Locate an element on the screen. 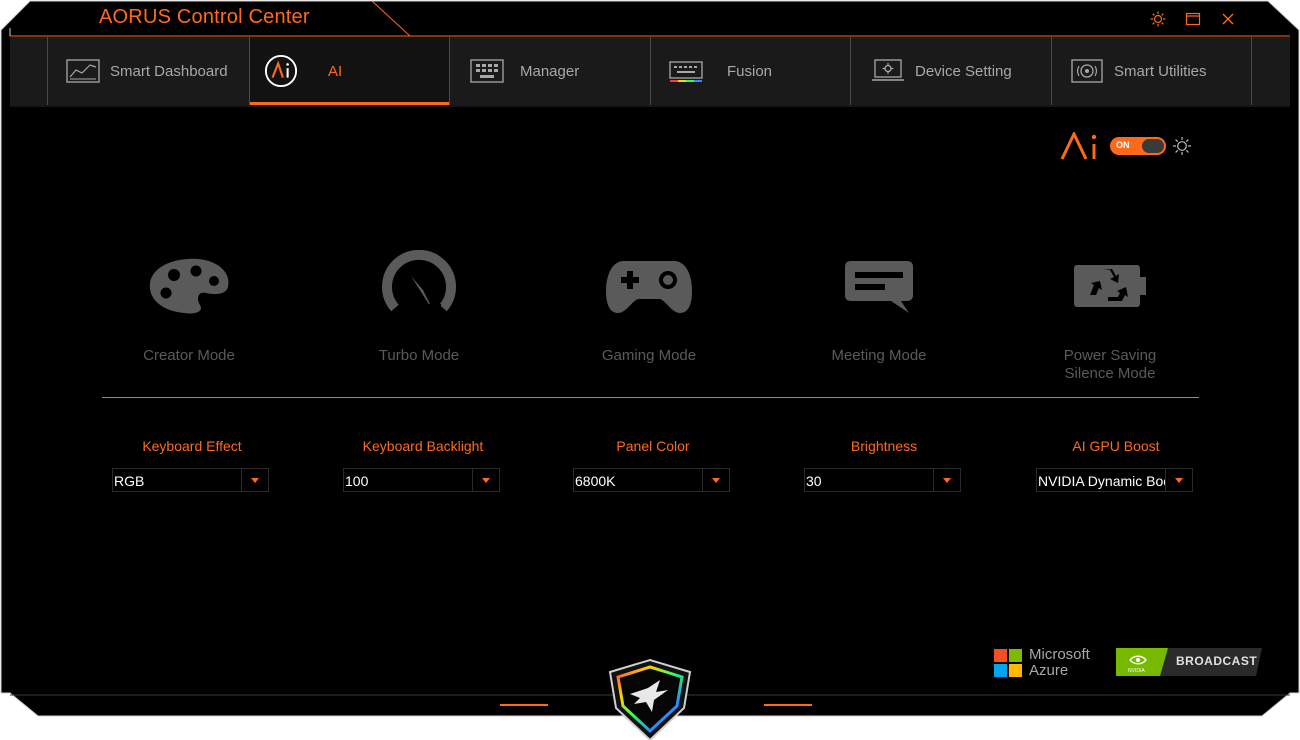 The width and height of the screenshot is (1300, 740). maximize-button is located at coordinates (1193, 19).